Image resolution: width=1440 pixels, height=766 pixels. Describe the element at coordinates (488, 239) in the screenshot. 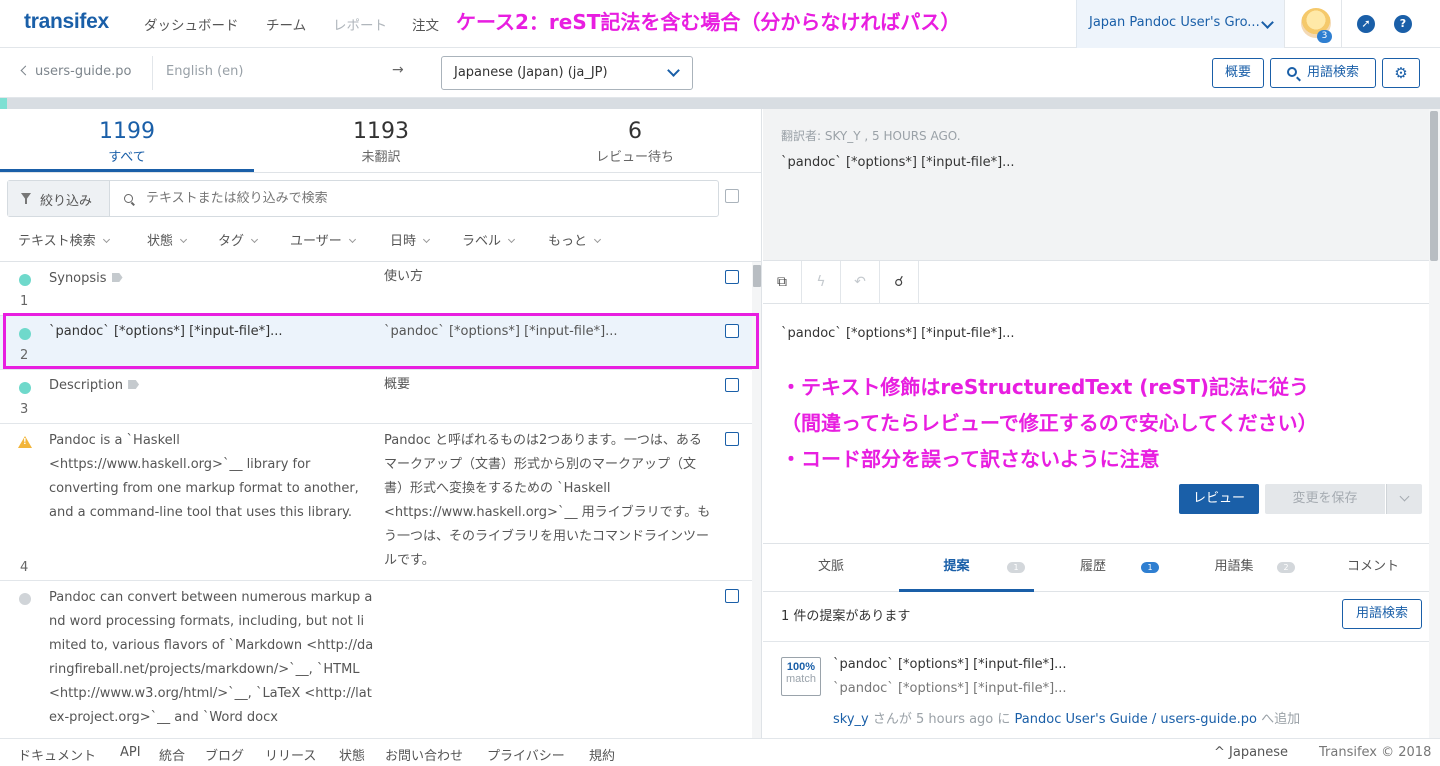

I see `facet-label: ラベル` at that location.